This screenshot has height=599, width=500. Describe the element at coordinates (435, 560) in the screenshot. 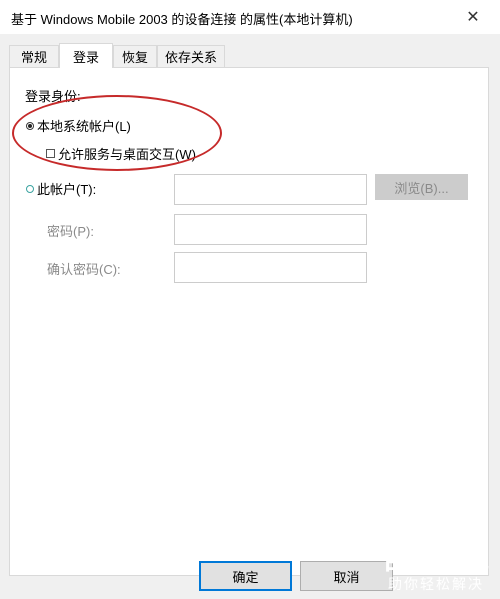

I see `watermark-title: 百科全说` at that location.